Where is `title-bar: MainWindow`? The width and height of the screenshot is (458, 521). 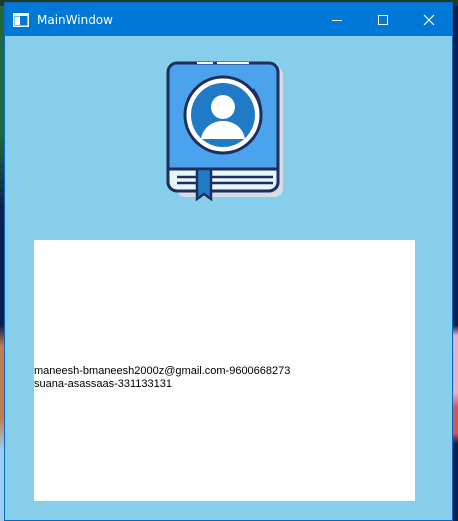
title-bar: MainWindow is located at coordinates (228, 19).